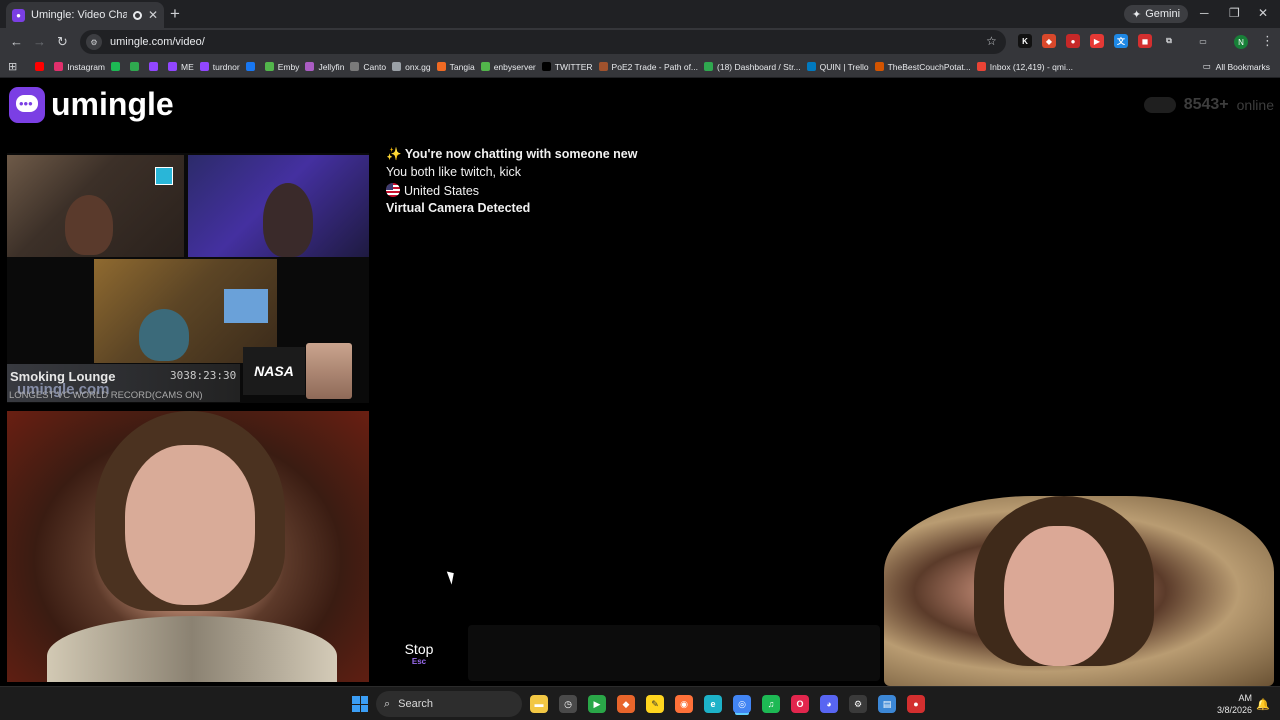 This screenshot has height=720, width=1280. I want to click on spotify-icon: ♫, so click(771, 704).